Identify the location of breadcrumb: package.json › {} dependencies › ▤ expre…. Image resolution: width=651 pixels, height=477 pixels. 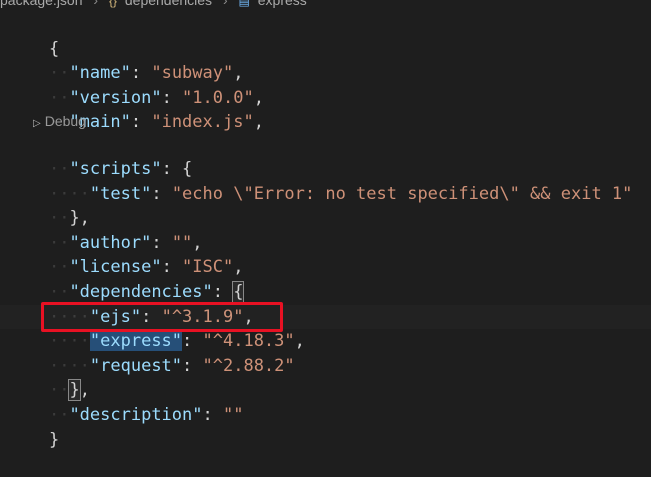
(153, 4).